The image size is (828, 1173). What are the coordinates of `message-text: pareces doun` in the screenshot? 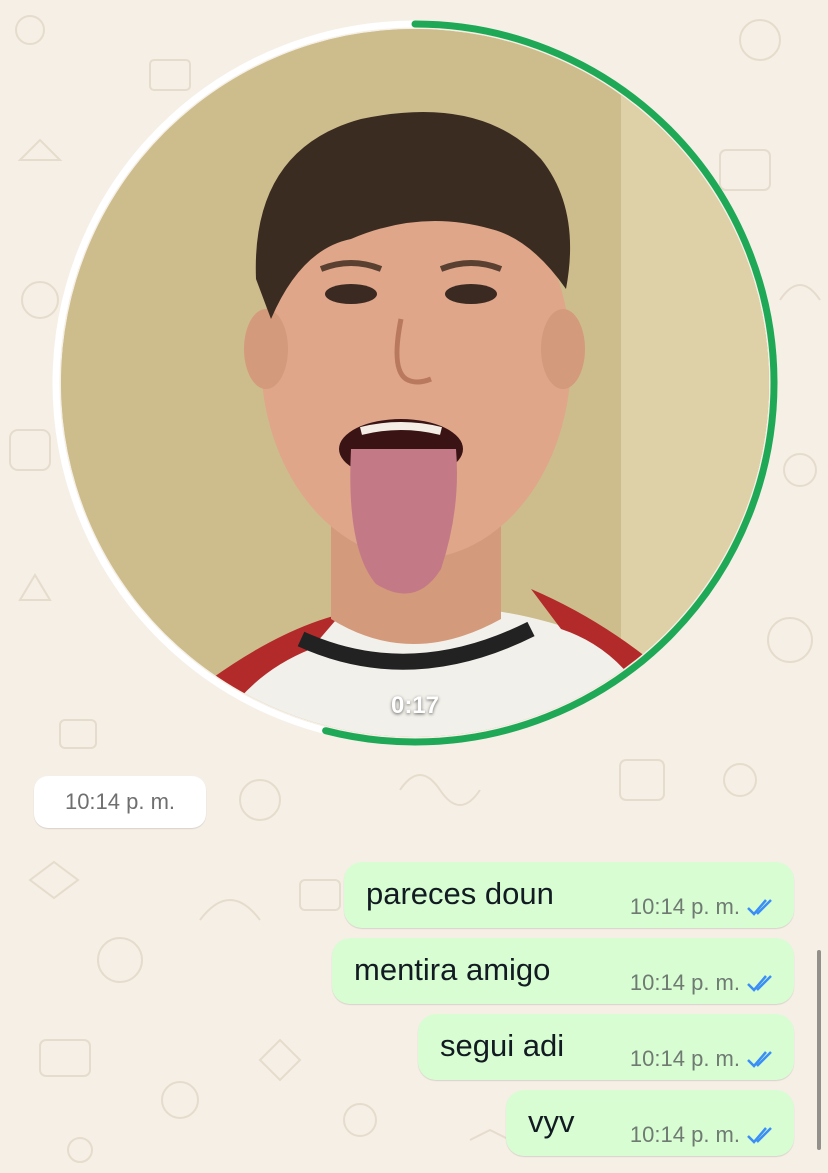 It's located at (460, 893).